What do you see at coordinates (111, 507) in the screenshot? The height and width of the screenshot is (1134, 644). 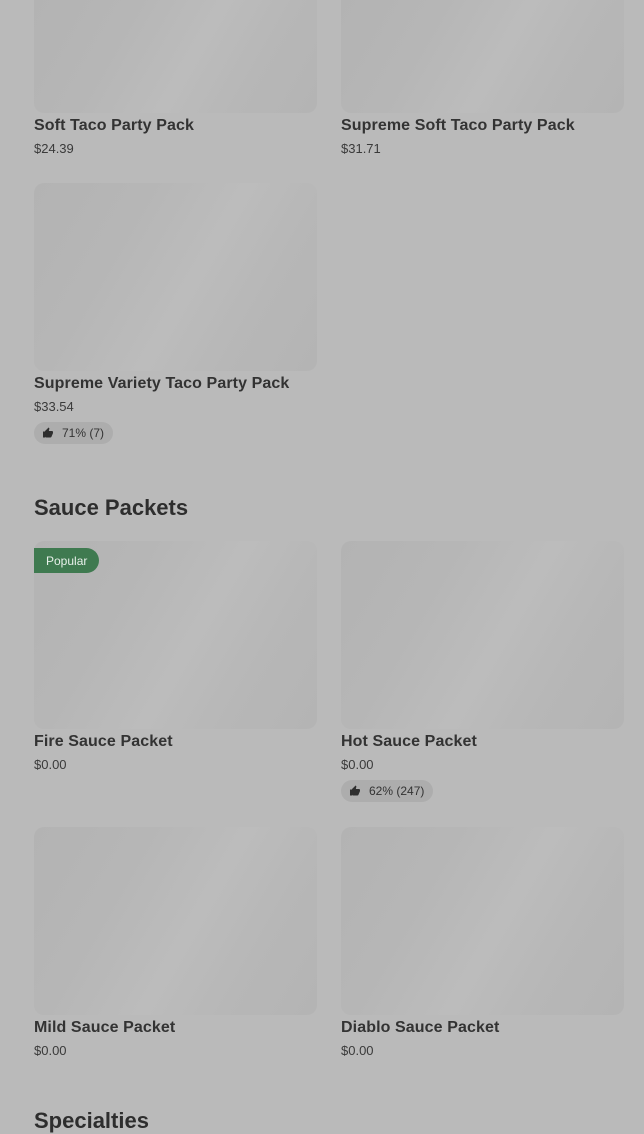 I see `section-title-sauce-packets: Sauce Packets` at bounding box center [111, 507].